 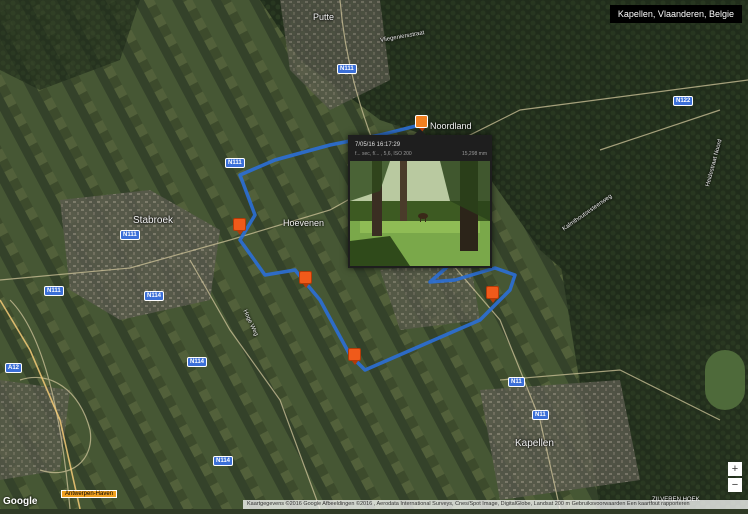 I want to click on place-label-kapellen: Kapellen, so click(x=534, y=443).